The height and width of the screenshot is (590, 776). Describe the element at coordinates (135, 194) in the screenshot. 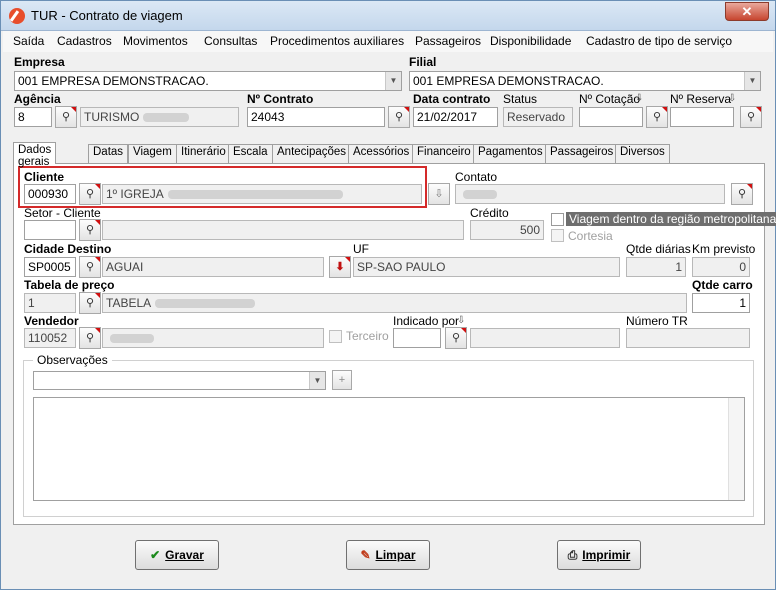

I see `cliente-name-value: 1º IGREJA` at that location.